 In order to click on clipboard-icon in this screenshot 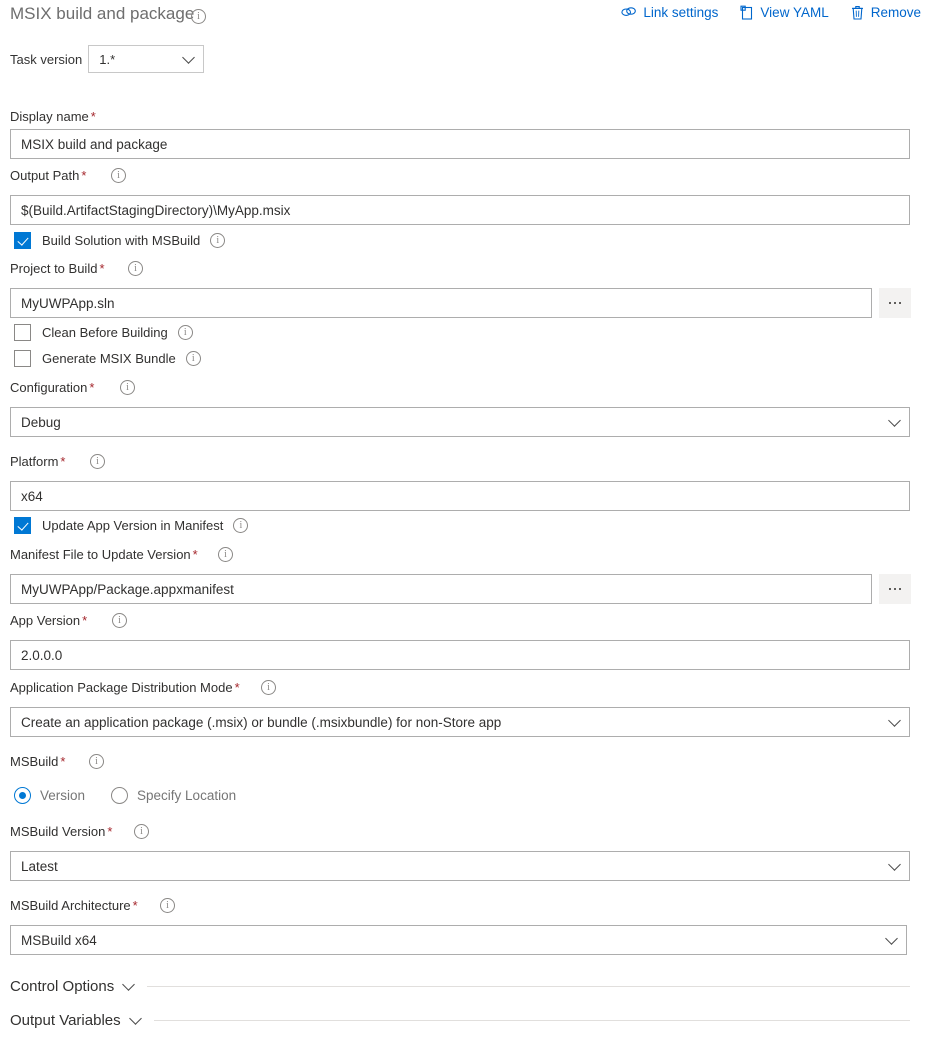, I will do `click(746, 12)`.